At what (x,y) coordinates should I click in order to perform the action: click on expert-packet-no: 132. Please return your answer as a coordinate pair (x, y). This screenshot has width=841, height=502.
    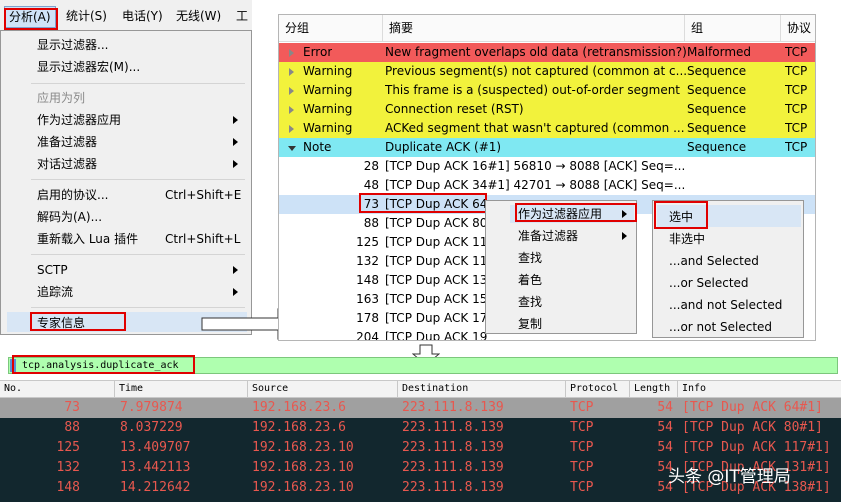
    Looking at the image, I should click on (367, 261).